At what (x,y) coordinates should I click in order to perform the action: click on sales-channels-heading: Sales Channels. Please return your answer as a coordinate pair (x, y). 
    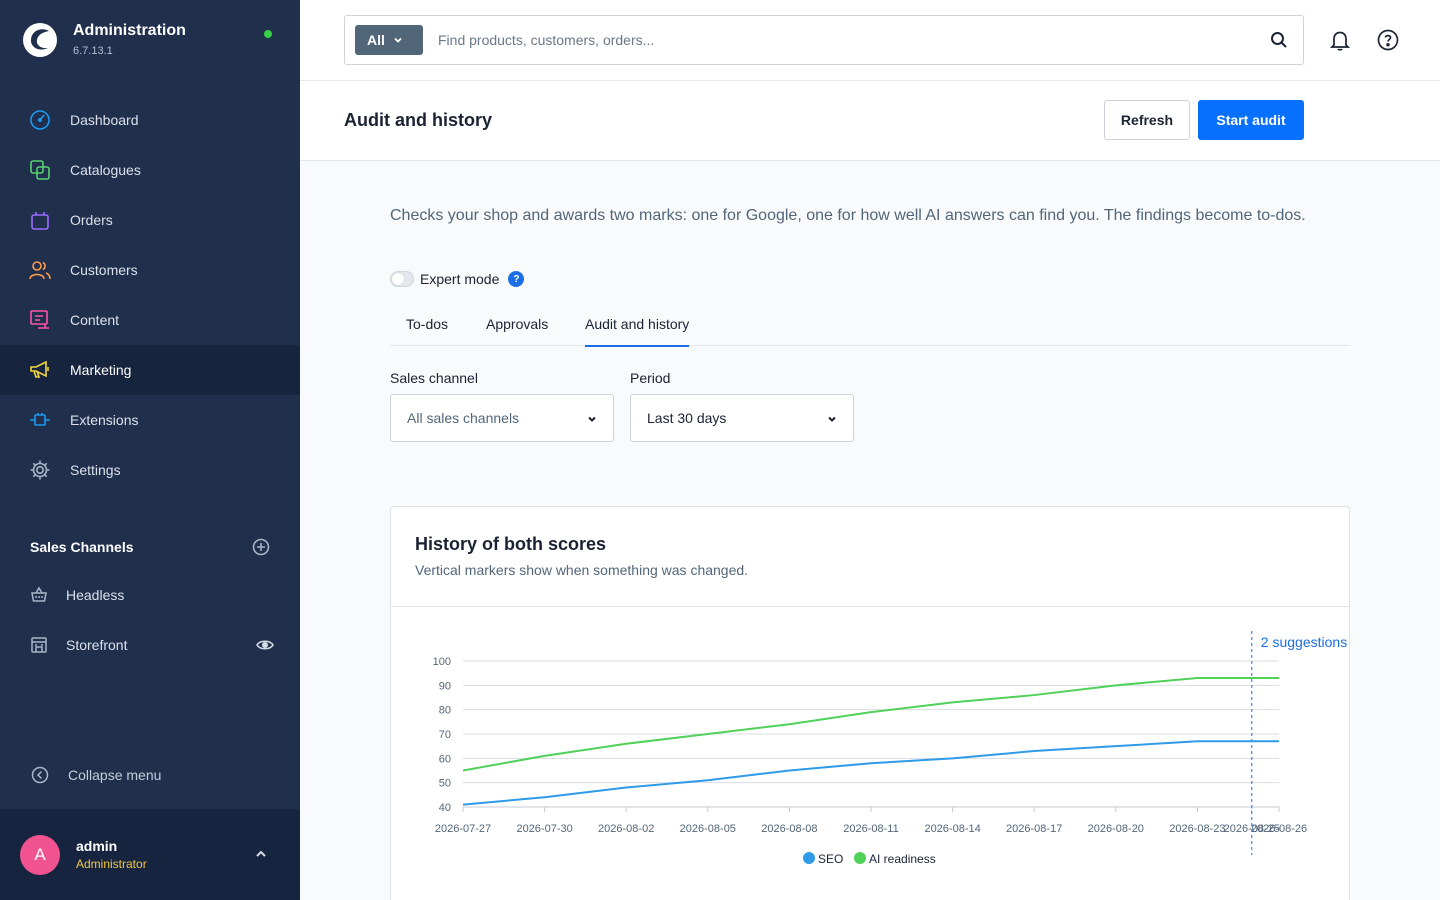
    Looking at the image, I should click on (82, 547).